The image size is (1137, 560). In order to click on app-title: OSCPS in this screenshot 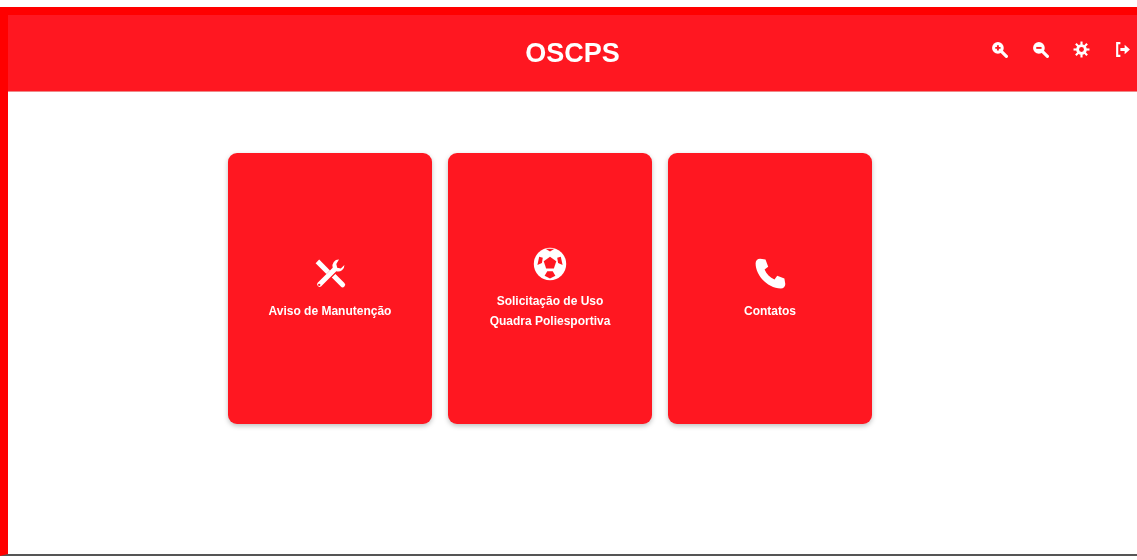, I will do `click(572, 53)`.